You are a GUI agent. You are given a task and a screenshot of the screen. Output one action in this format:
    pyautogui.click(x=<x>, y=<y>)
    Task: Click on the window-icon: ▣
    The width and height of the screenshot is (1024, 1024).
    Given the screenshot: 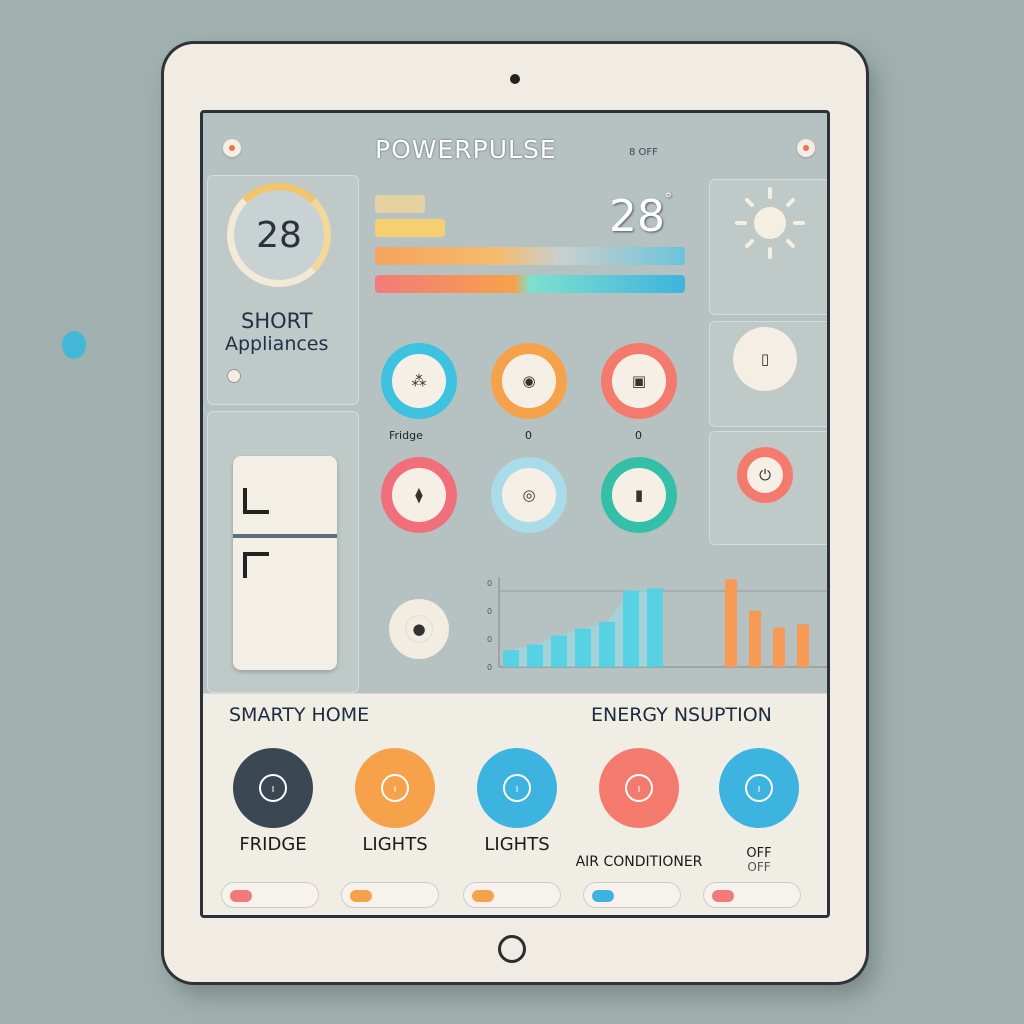 What is the action you would take?
    pyautogui.click(x=639, y=381)
    